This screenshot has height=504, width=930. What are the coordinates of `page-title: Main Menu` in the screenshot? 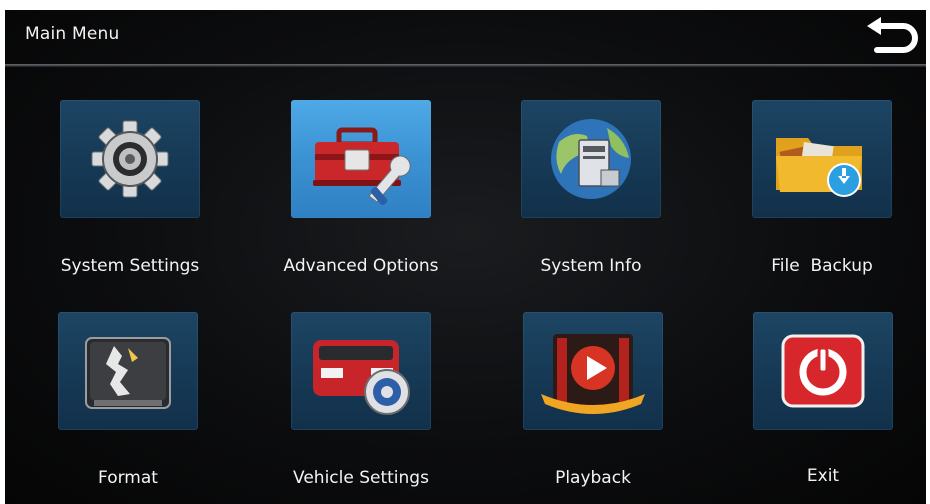 It's located at (72, 34).